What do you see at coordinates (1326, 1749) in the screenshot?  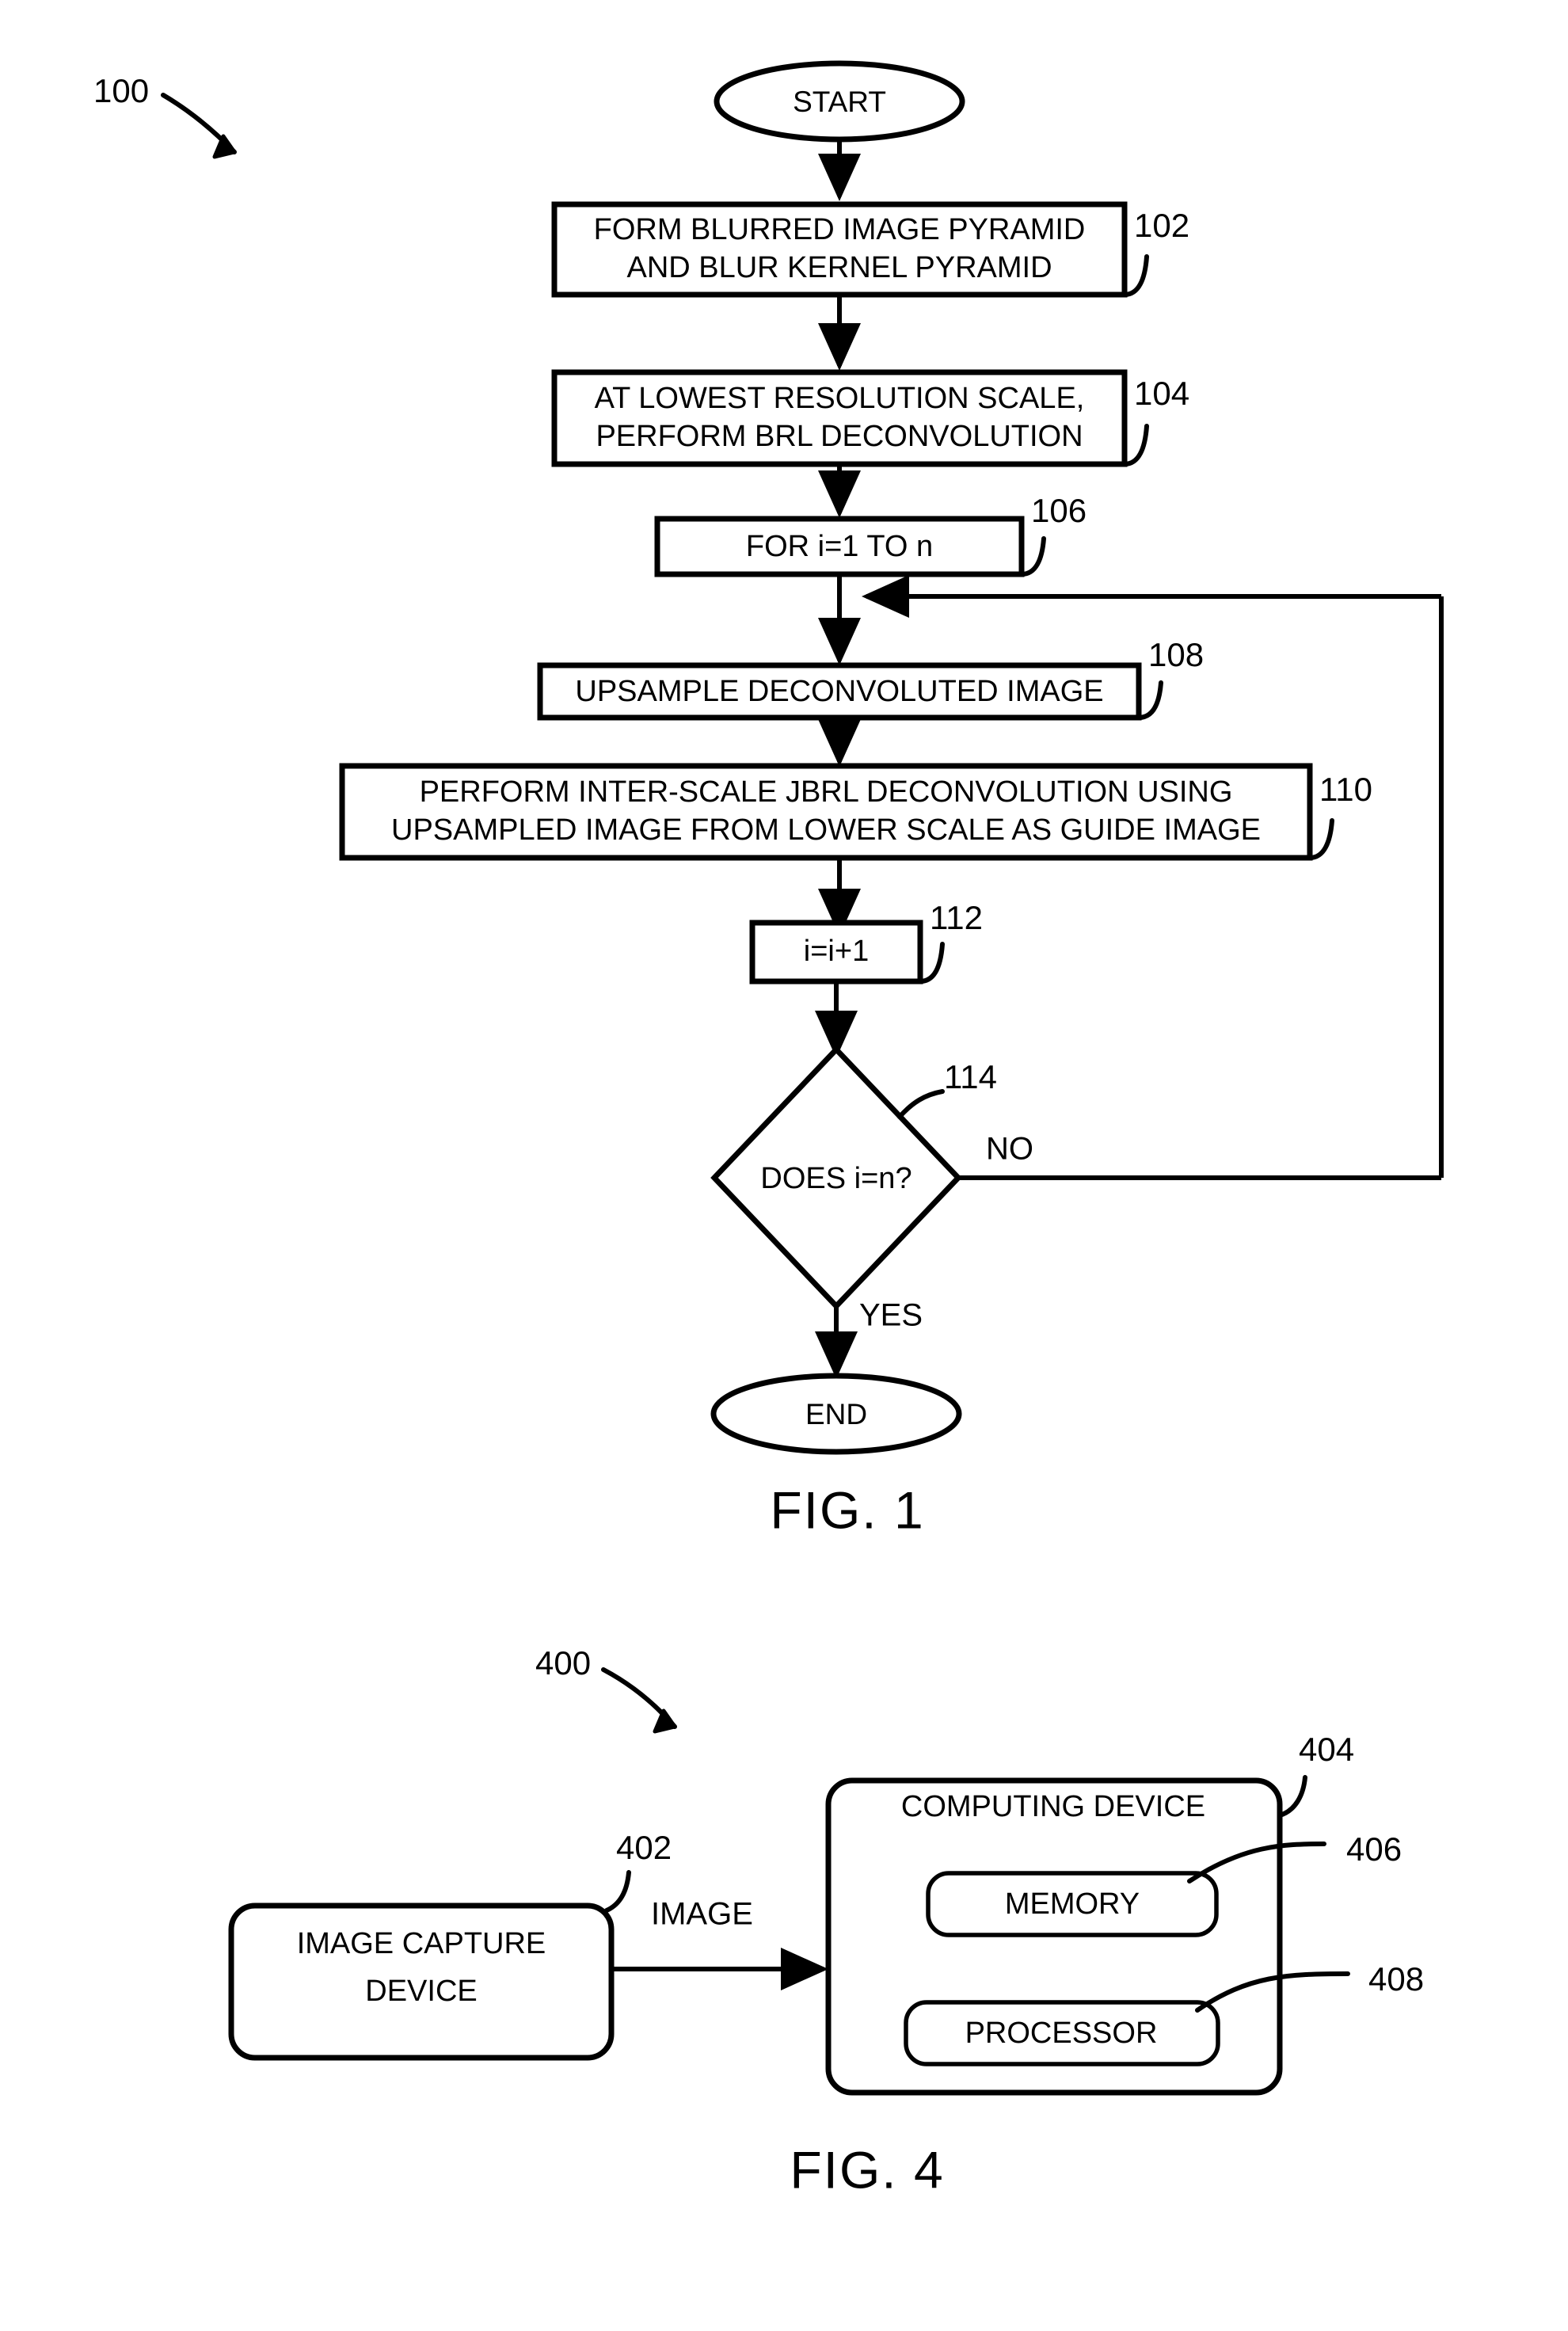 I see `ref-numeral-404: 404` at bounding box center [1326, 1749].